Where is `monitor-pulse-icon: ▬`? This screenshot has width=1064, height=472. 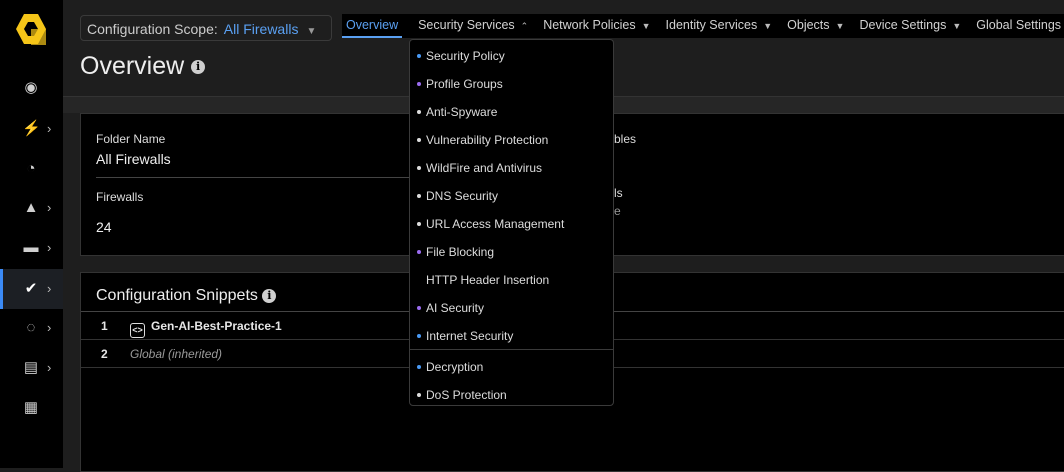 monitor-pulse-icon: ▬ is located at coordinates (31, 247).